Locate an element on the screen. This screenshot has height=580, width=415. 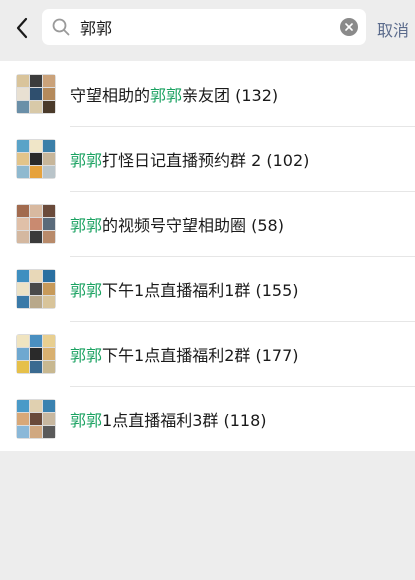
name-suffix: 打怪日记直播预约群 2 (102) is located at coordinates (206, 160).